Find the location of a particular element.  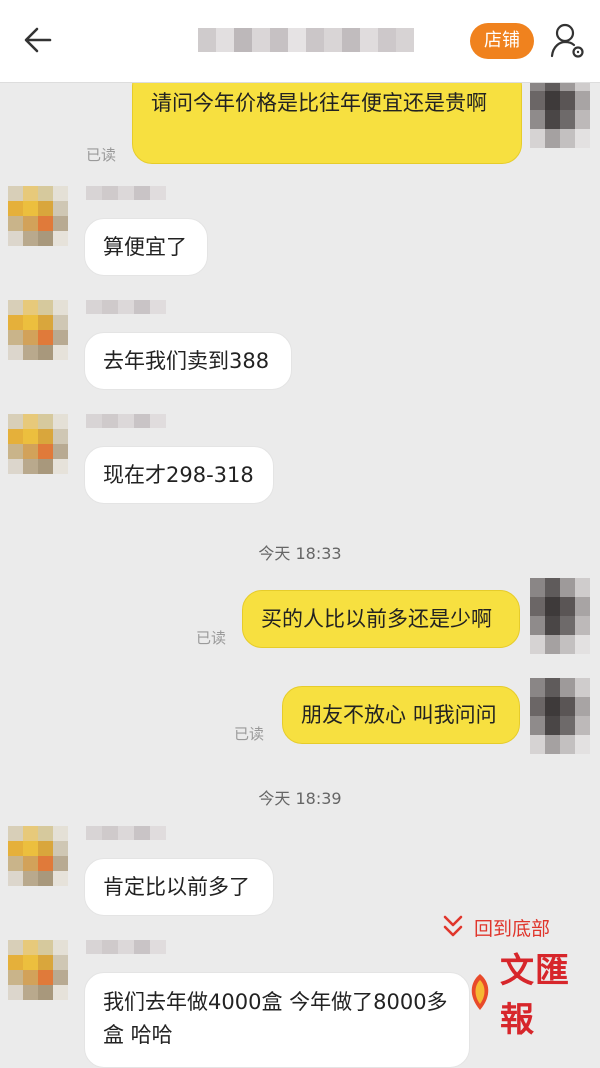

message-bubble-outgoing: 买的人比以前多还是少啊 is located at coordinates (381, 619).